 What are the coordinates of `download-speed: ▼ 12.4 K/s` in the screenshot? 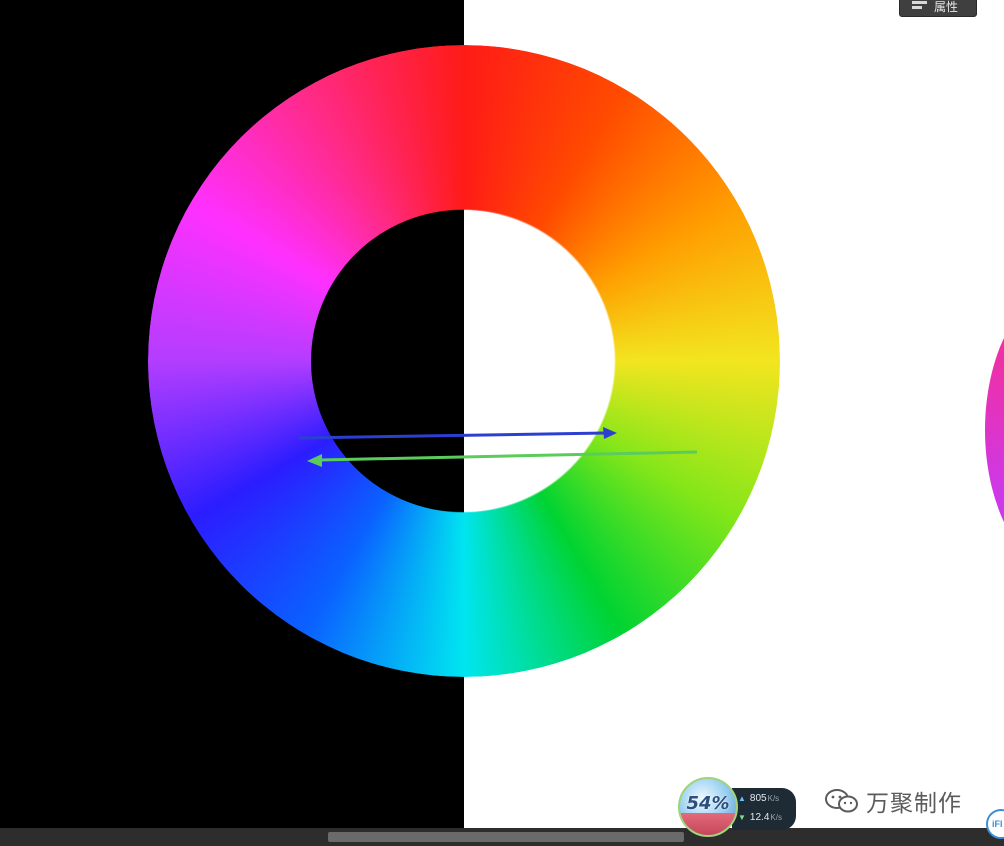 It's located at (760, 817).